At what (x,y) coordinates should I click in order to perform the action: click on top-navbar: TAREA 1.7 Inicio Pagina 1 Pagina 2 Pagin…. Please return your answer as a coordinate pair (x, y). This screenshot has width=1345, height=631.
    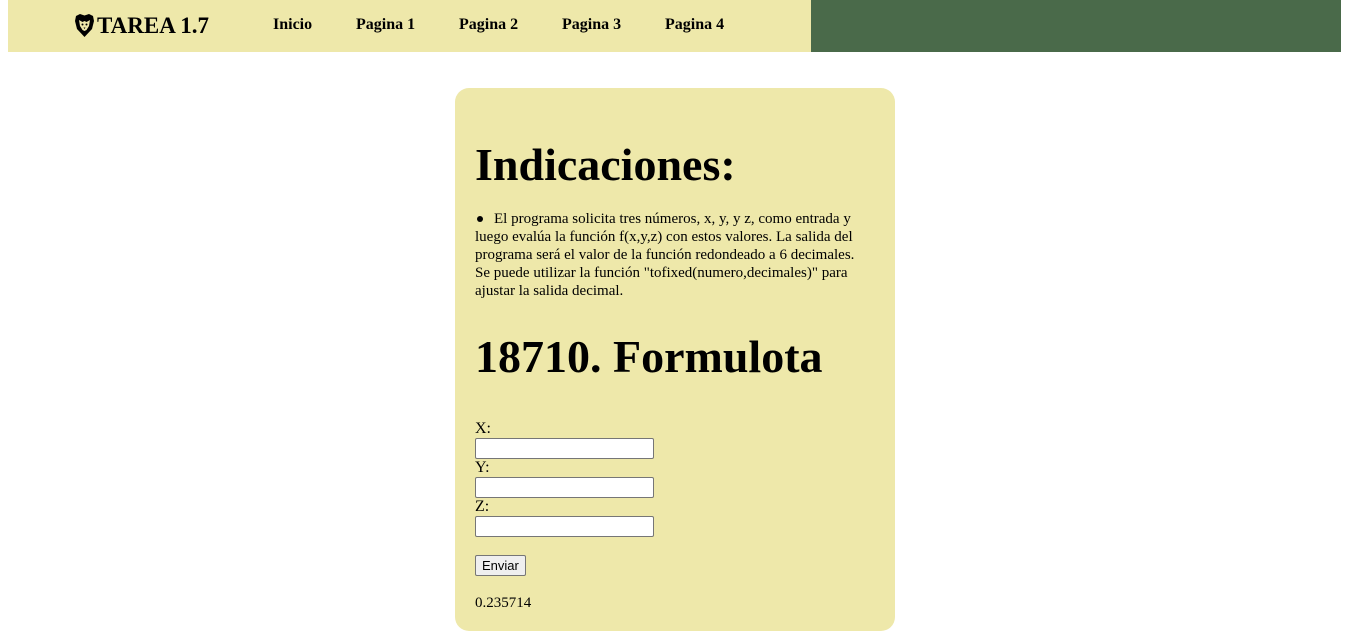
    Looking at the image, I should click on (674, 26).